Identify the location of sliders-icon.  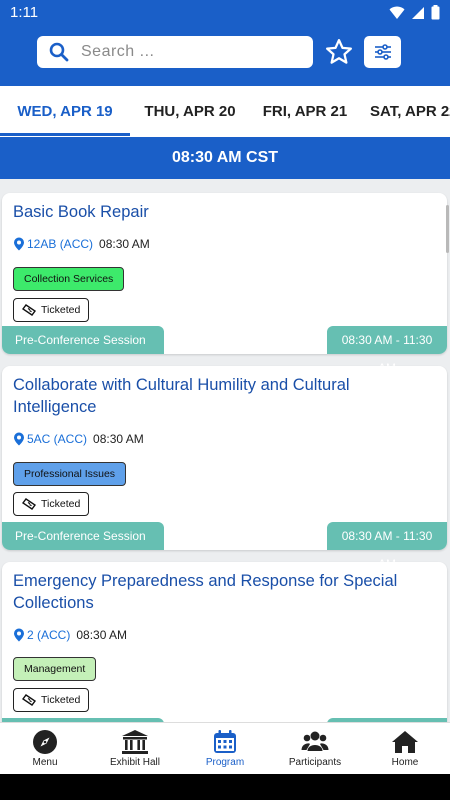
(382, 52).